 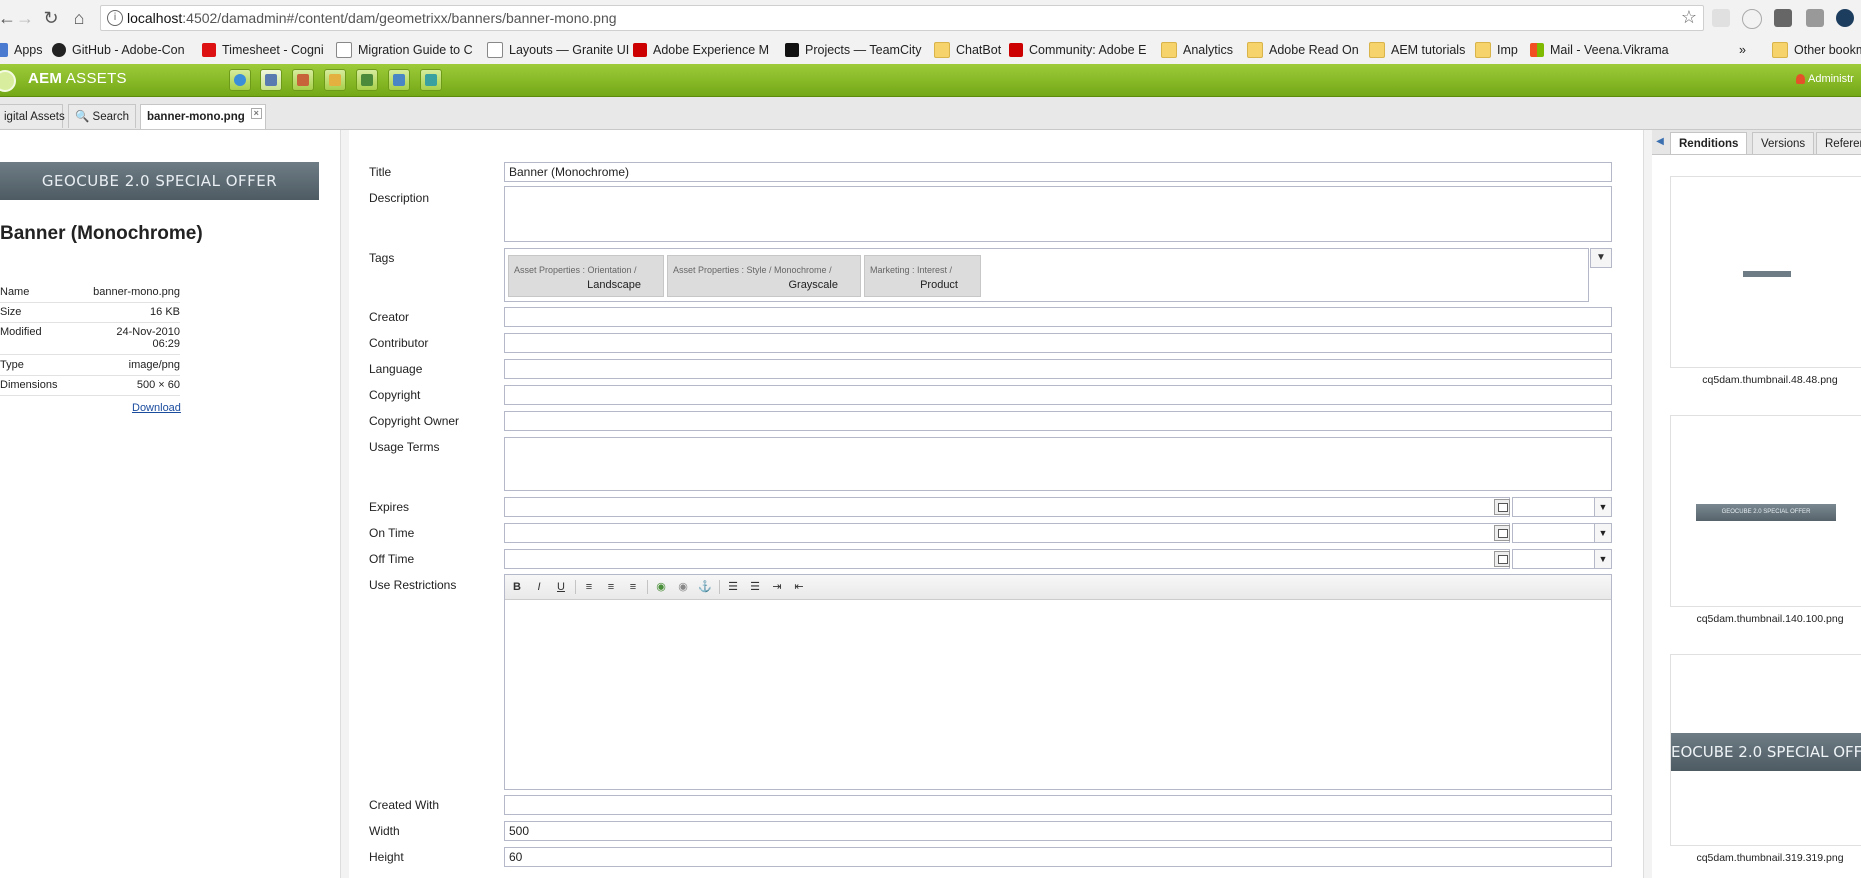 What do you see at coordinates (1601, 258) in the screenshot?
I see `tags-dropdown-button: ▼` at bounding box center [1601, 258].